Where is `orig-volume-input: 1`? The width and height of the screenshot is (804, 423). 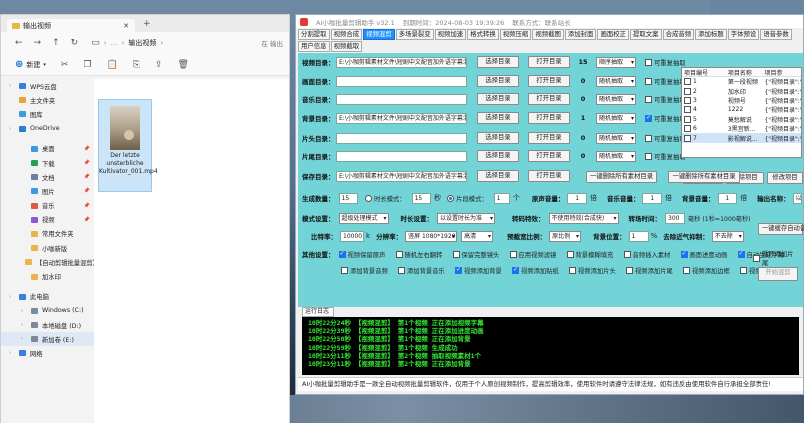 orig-volume-input: 1 is located at coordinates (577, 198).